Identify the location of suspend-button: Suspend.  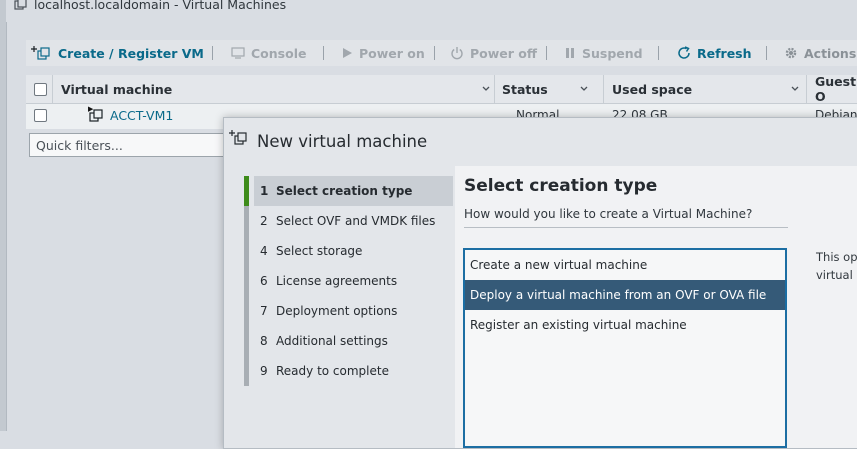
(603, 53).